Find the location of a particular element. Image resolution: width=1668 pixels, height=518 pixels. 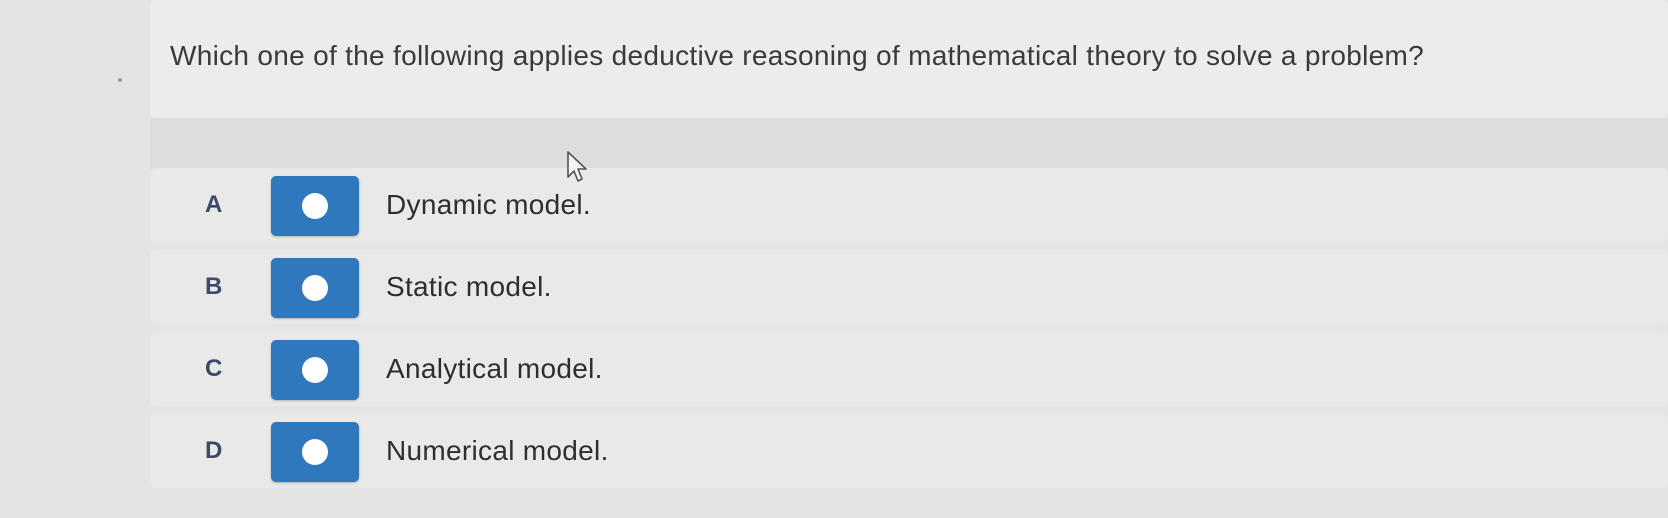

option-b-radio-button is located at coordinates (315, 288).